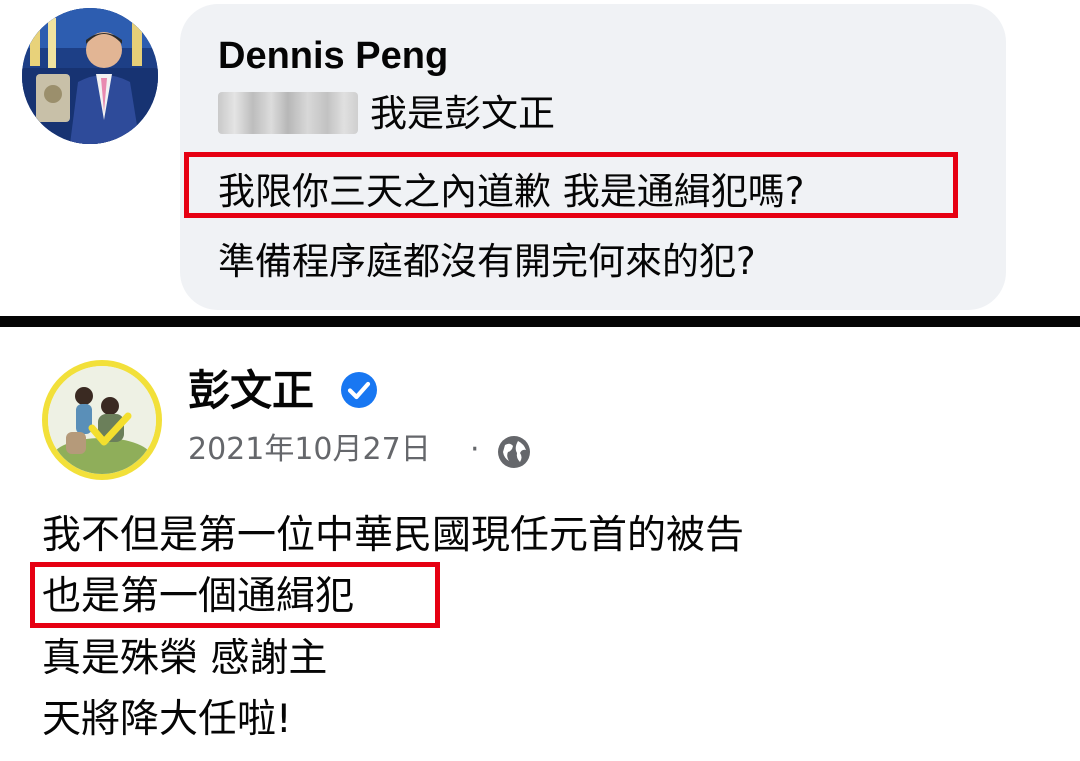  What do you see at coordinates (333, 56) in the screenshot?
I see `commenter-name: Dennis Peng` at bounding box center [333, 56].